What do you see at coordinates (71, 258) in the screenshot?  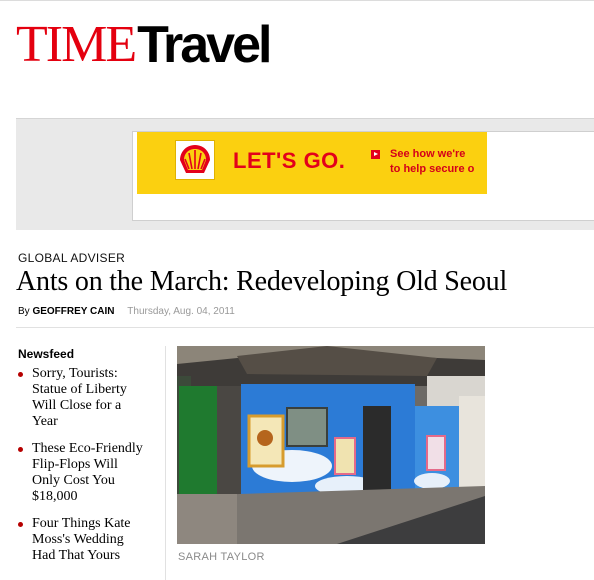 I see `section-label: GLOBAL ADVISER` at bounding box center [71, 258].